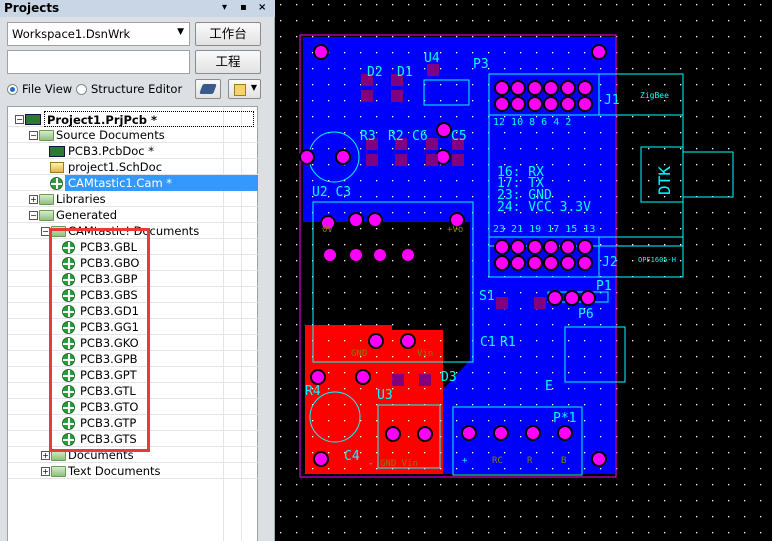 Image resolution: width=772 pixels, height=541 pixels. I want to click on chip-icon, so click(208, 89).